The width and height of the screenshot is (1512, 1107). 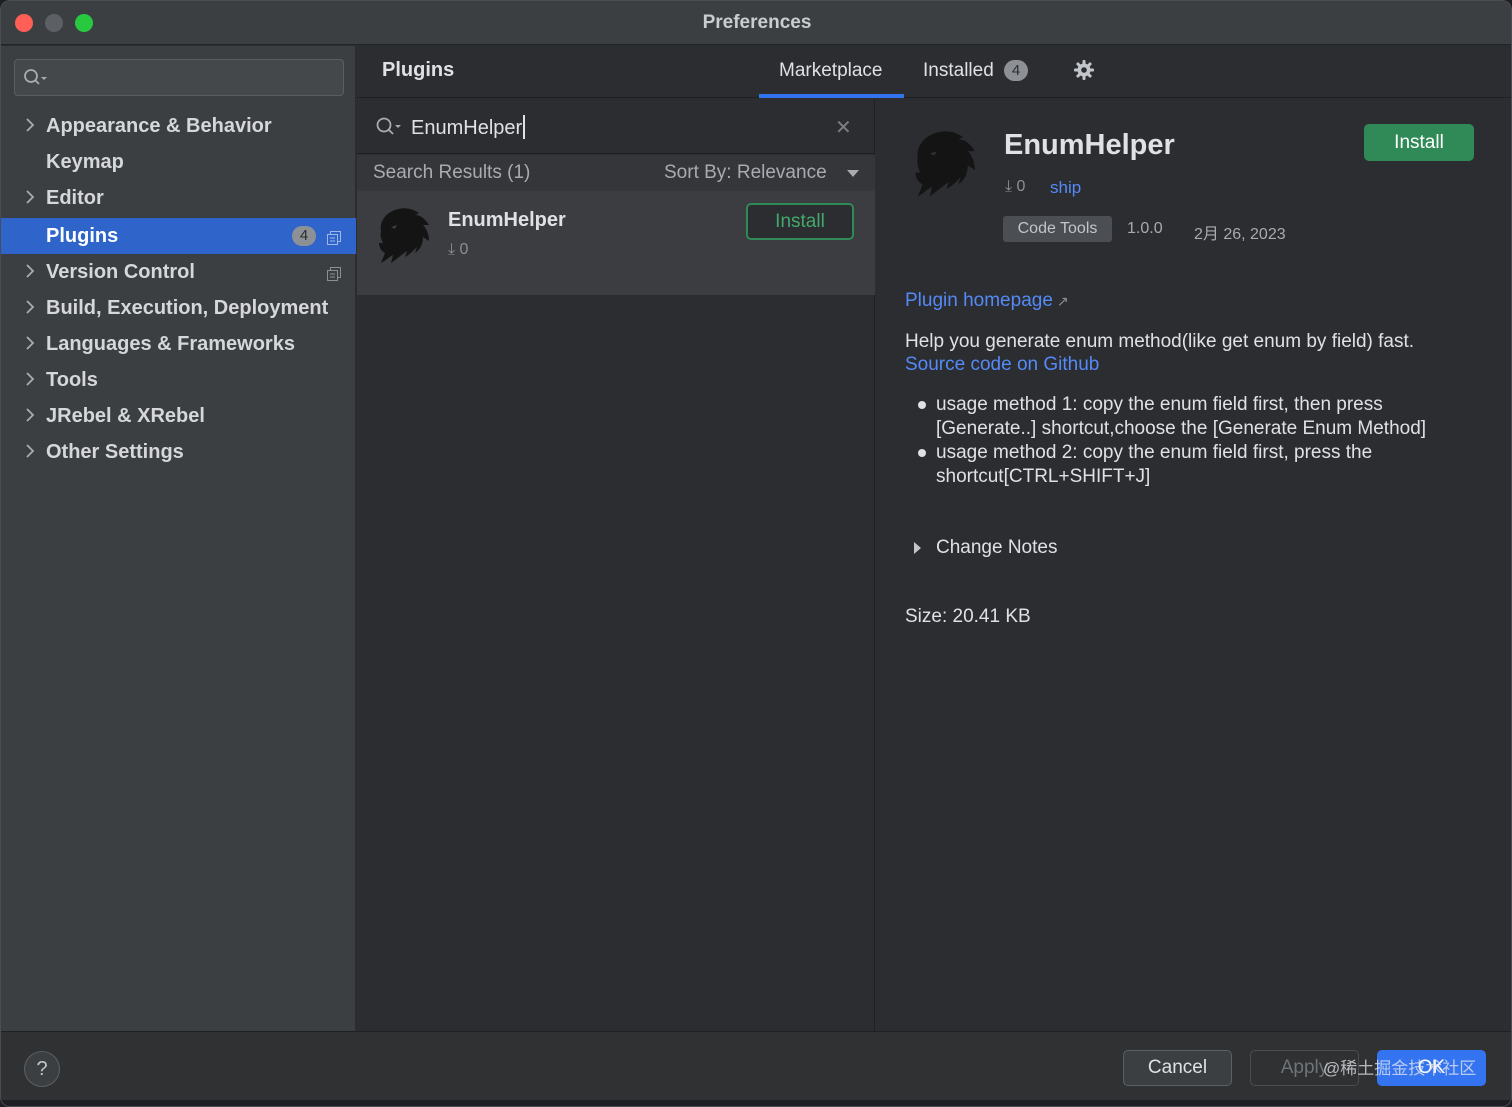 What do you see at coordinates (1089, 145) in the screenshot?
I see `plugin-title: EnumHelper` at bounding box center [1089, 145].